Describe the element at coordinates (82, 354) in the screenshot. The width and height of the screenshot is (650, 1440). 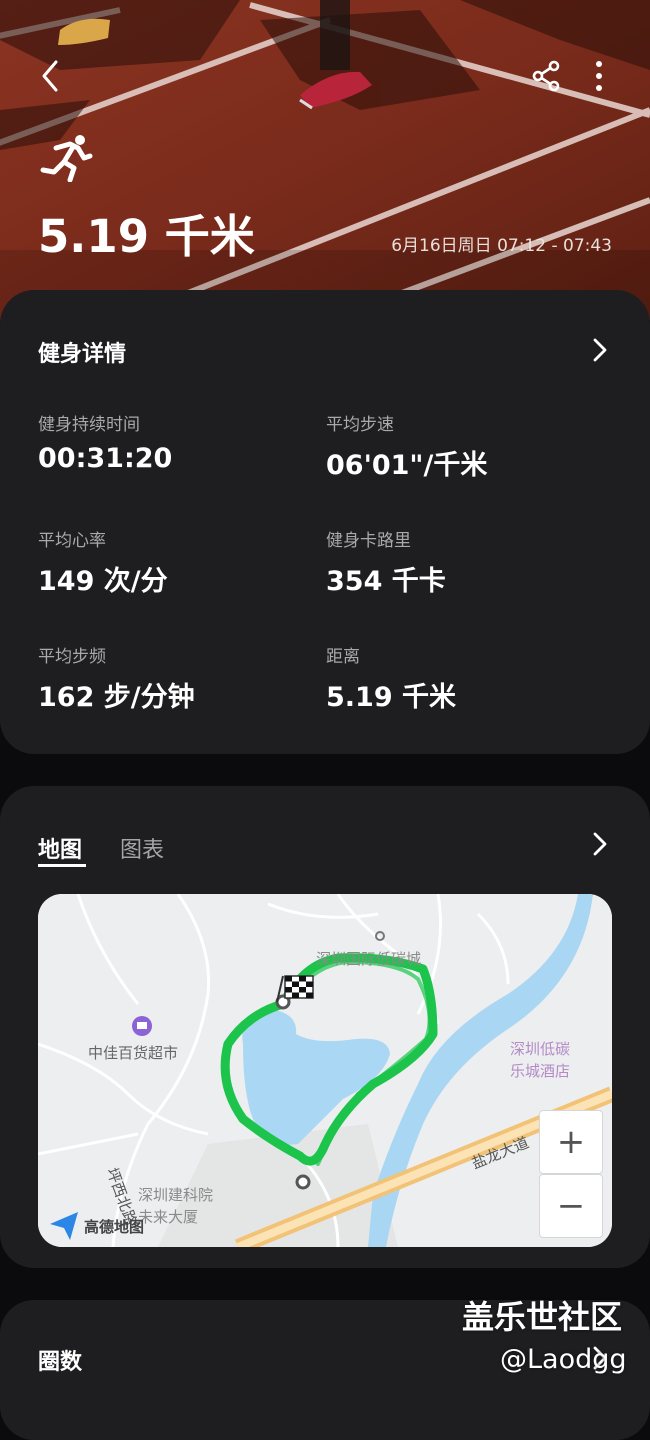
I see `details-title: 健身详情` at that location.